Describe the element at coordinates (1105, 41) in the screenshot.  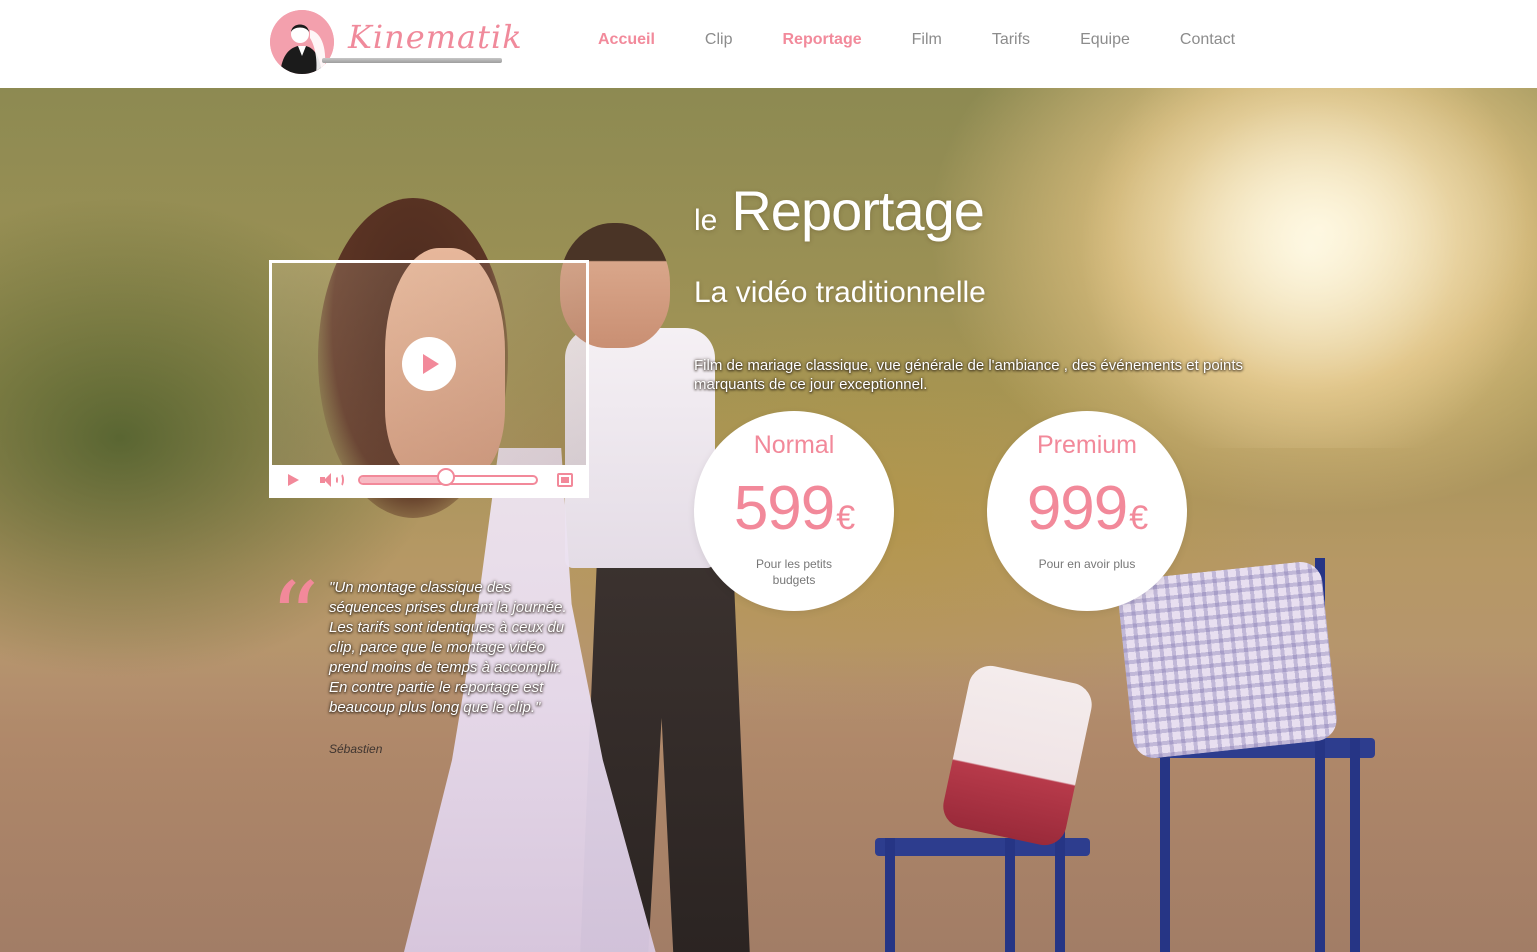
I see `nav-item-equipe: Equipe` at that location.